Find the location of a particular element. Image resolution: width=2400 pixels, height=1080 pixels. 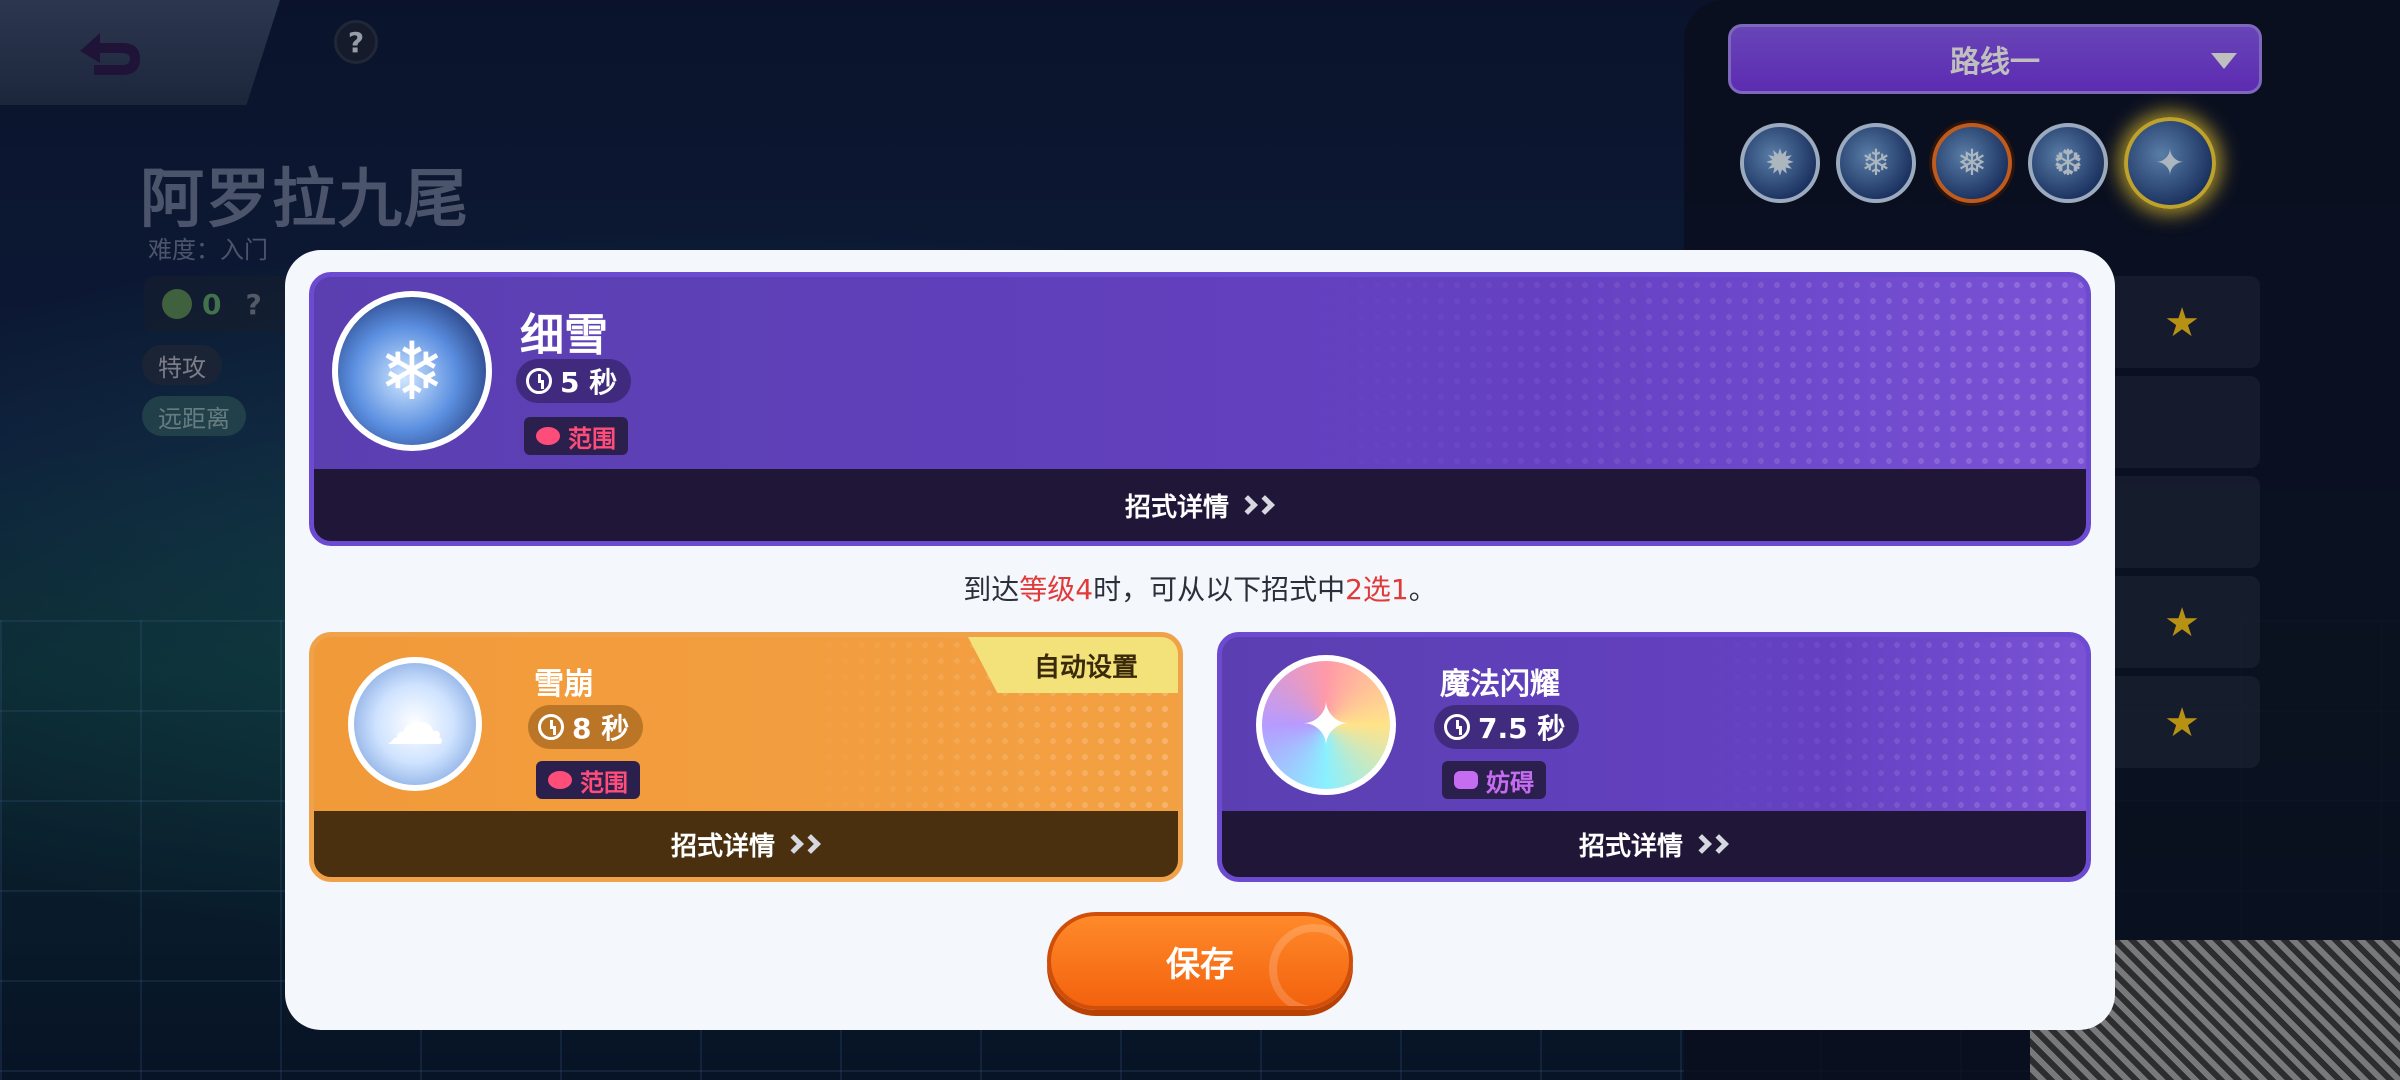

option-name: 雪崩 is located at coordinates (564, 684).